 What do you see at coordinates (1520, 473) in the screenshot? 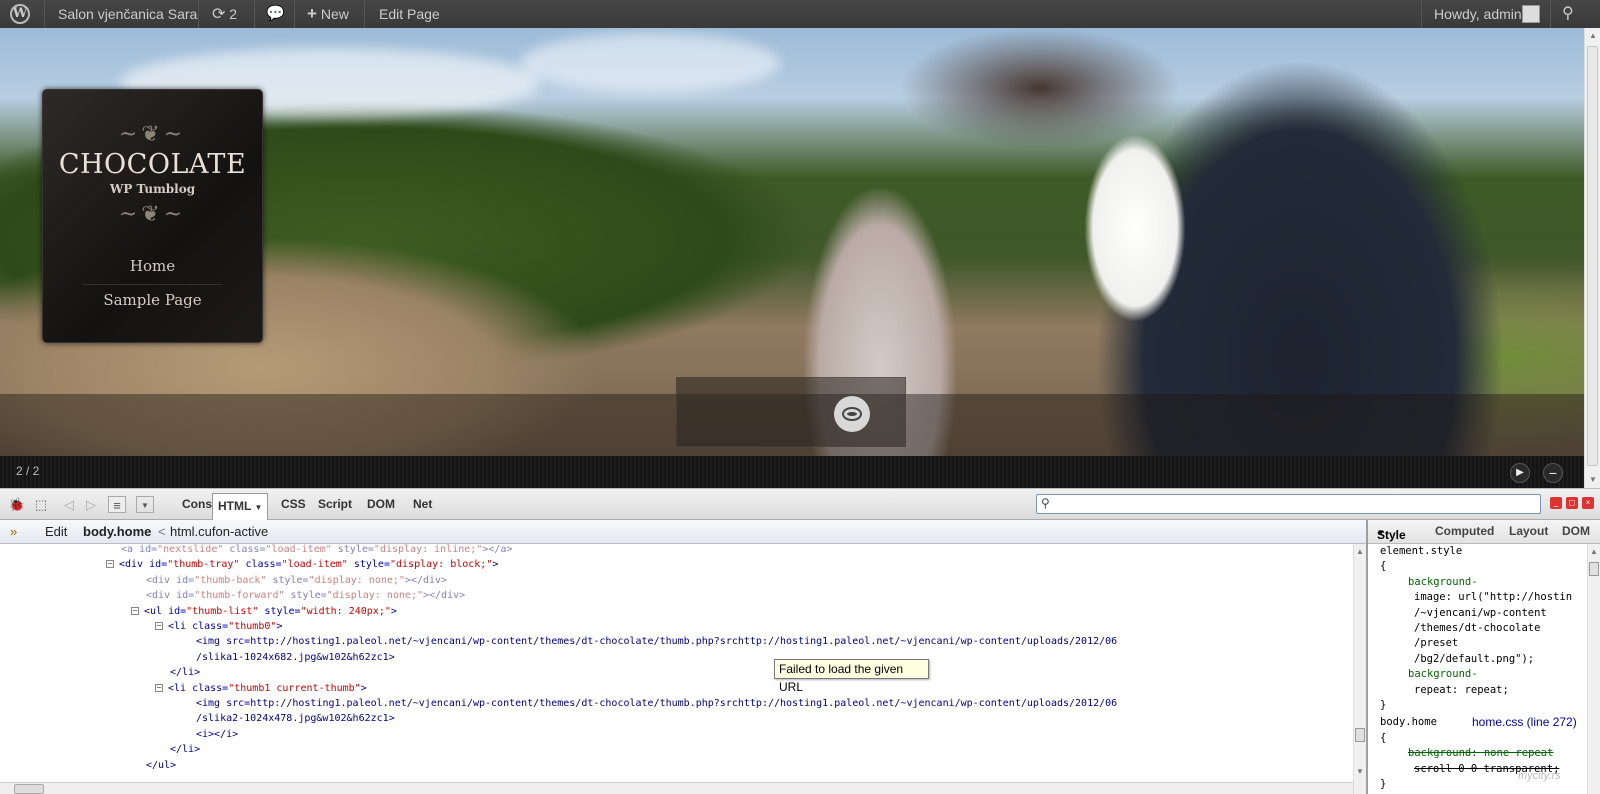
I see `play-icon: ▶` at bounding box center [1520, 473].